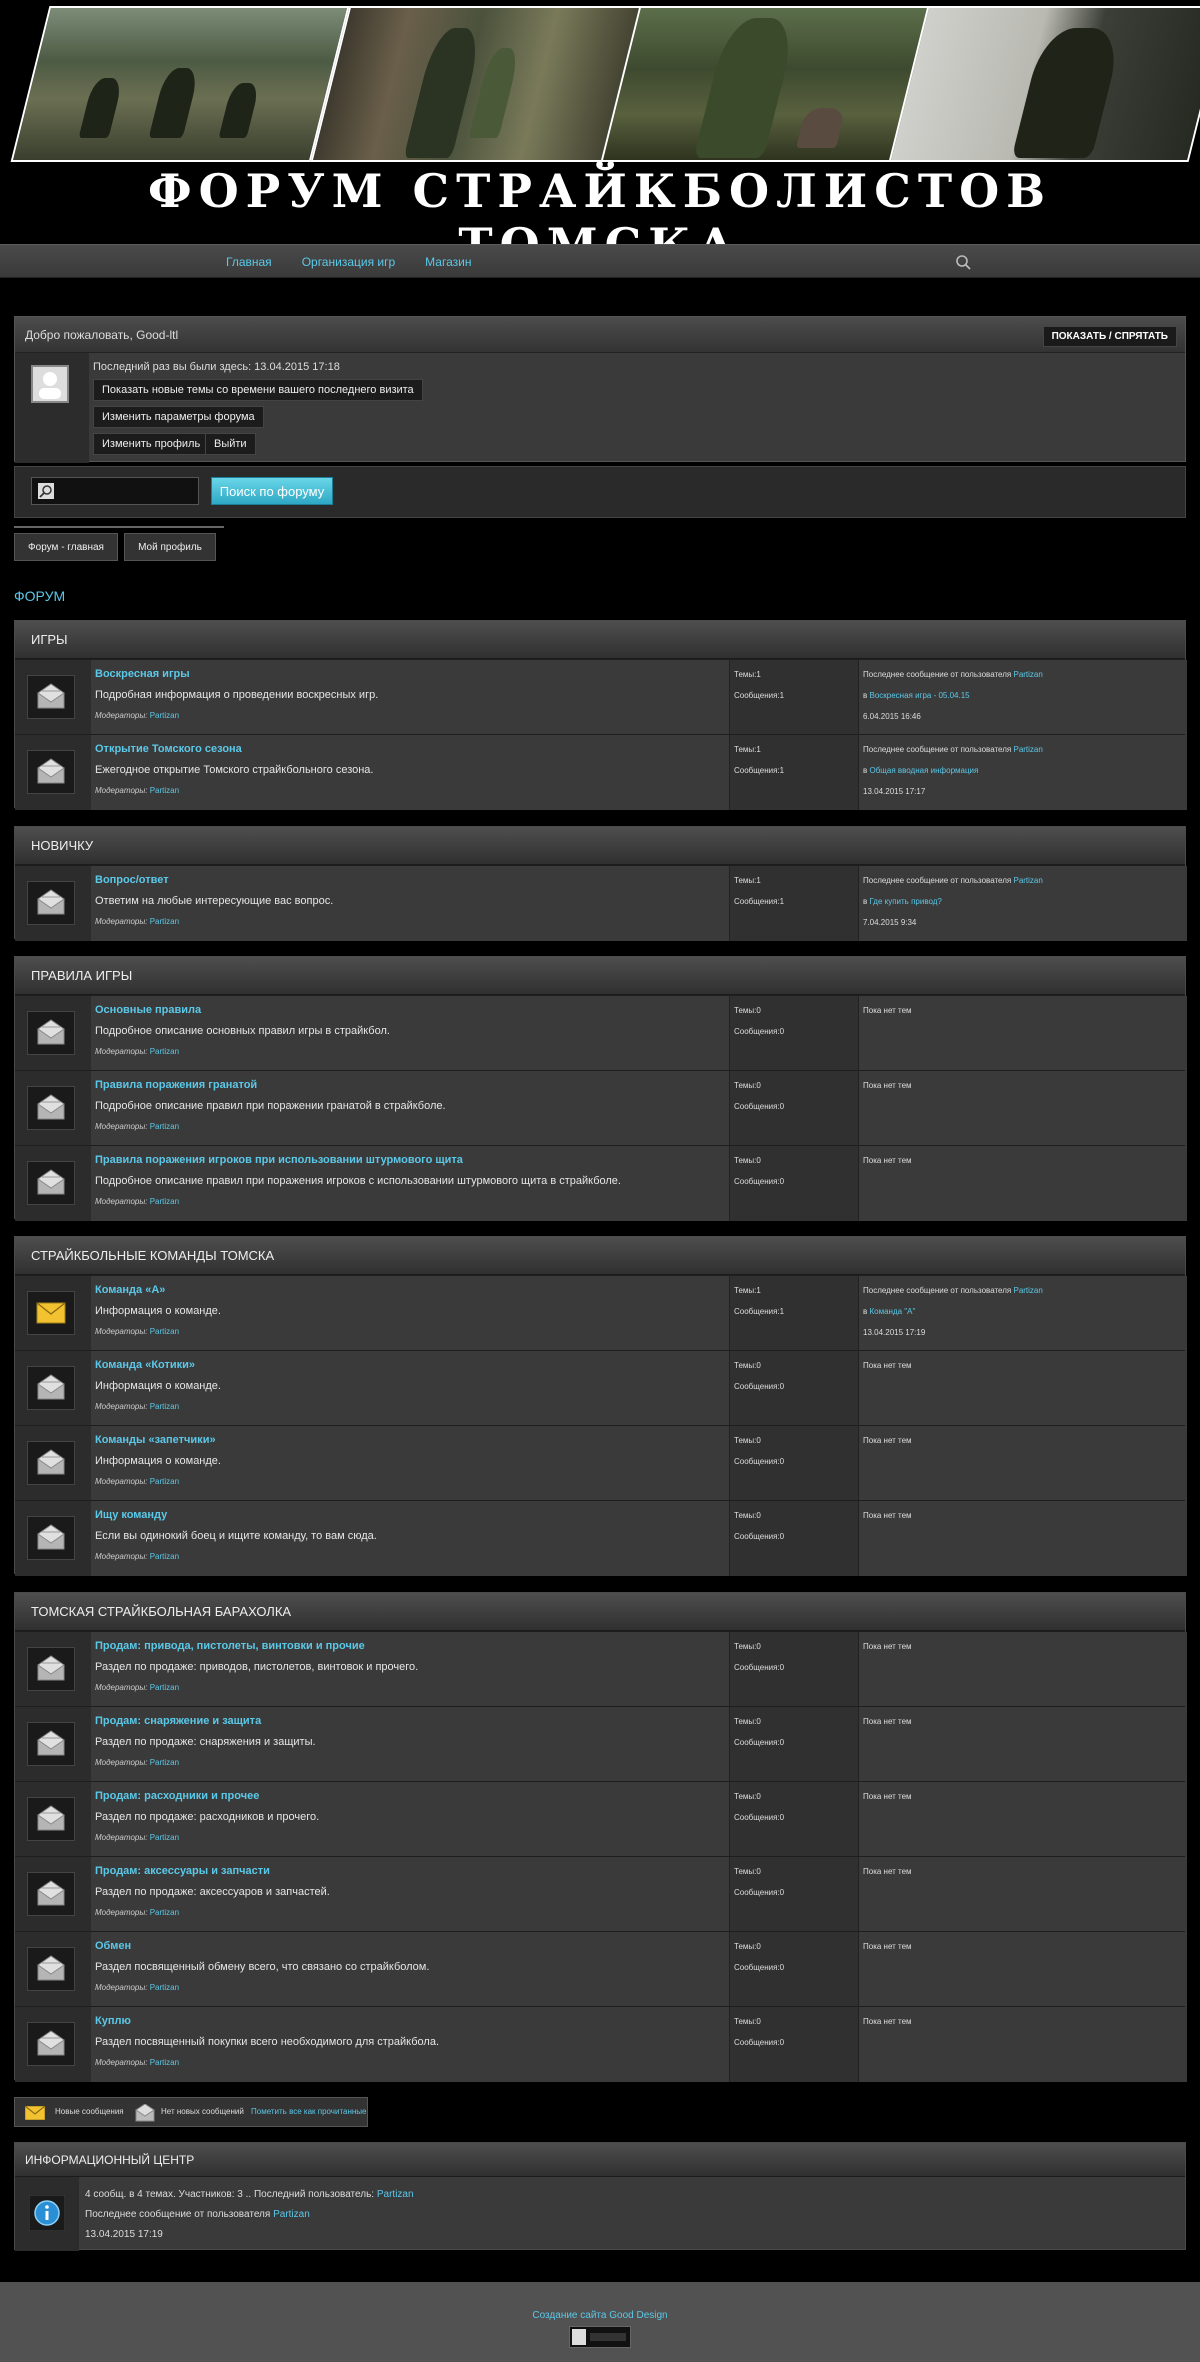 The image size is (1200, 2362). Describe the element at coordinates (176, 1085) in the screenshot. I see `forum-title-link: Правила поражения гранатой` at that location.